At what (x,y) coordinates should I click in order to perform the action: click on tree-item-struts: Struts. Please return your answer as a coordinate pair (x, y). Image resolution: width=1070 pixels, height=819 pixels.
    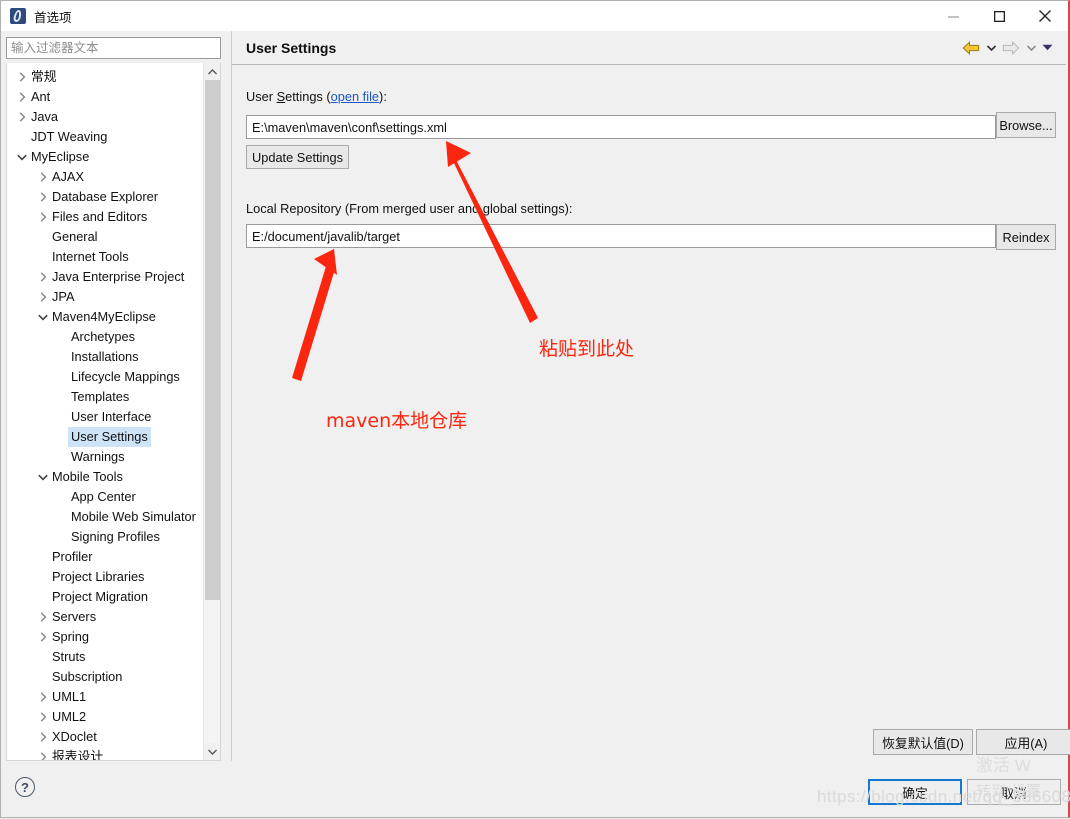
    Looking at the image, I should click on (105, 657).